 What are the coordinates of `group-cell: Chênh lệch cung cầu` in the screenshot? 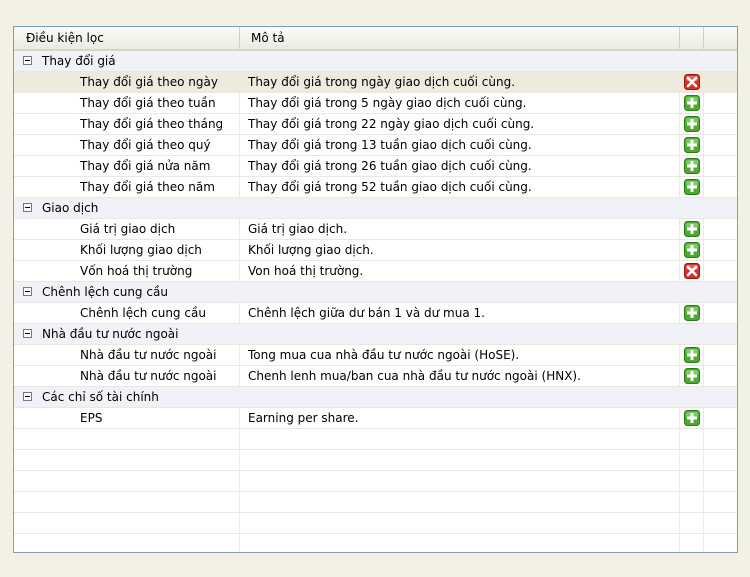 It's located at (375, 292).